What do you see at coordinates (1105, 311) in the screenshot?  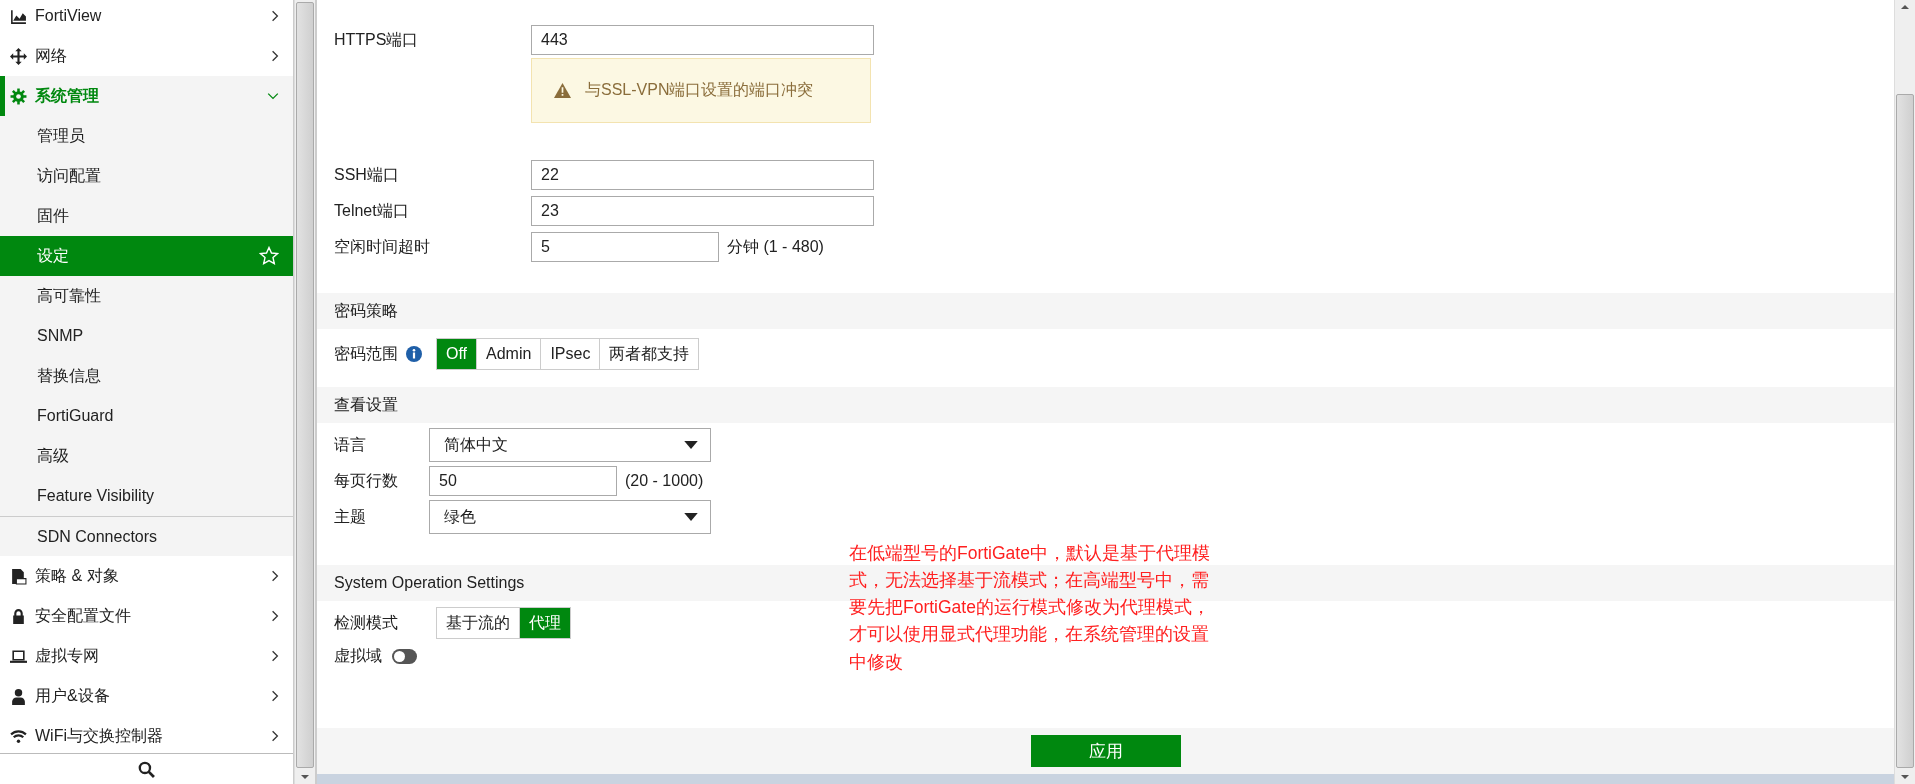 I see `section-header: 密码策略` at bounding box center [1105, 311].